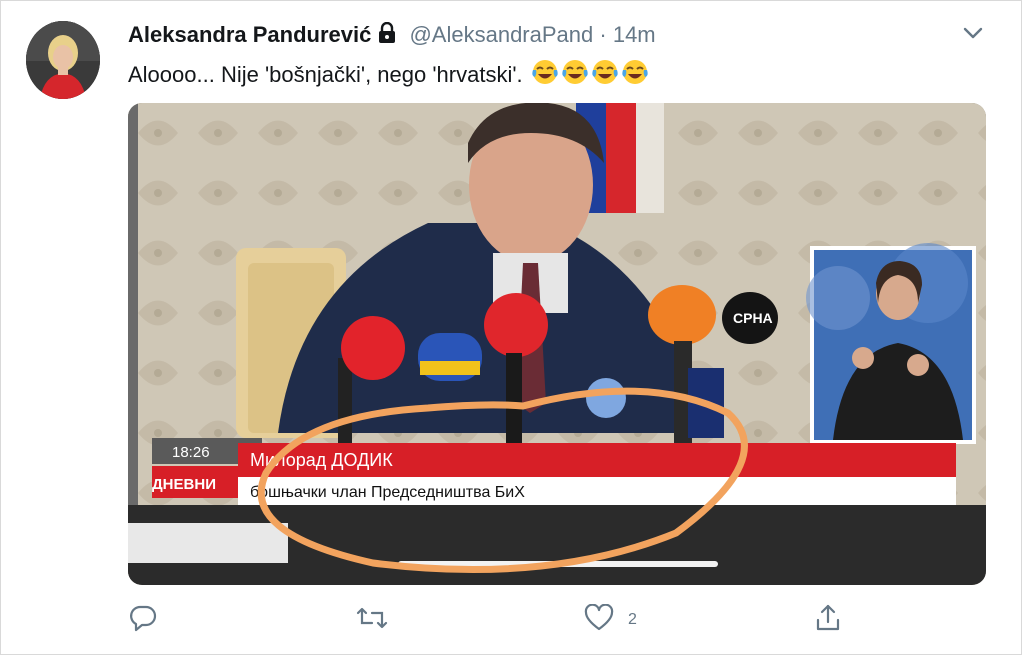 The height and width of the screenshot is (657, 1024). Describe the element at coordinates (387, 35) in the screenshot. I see `lock-icon` at that location.